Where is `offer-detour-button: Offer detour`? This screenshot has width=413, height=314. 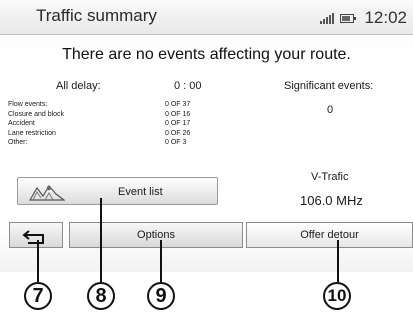
offer-detour-button: Offer detour is located at coordinates (329, 235).